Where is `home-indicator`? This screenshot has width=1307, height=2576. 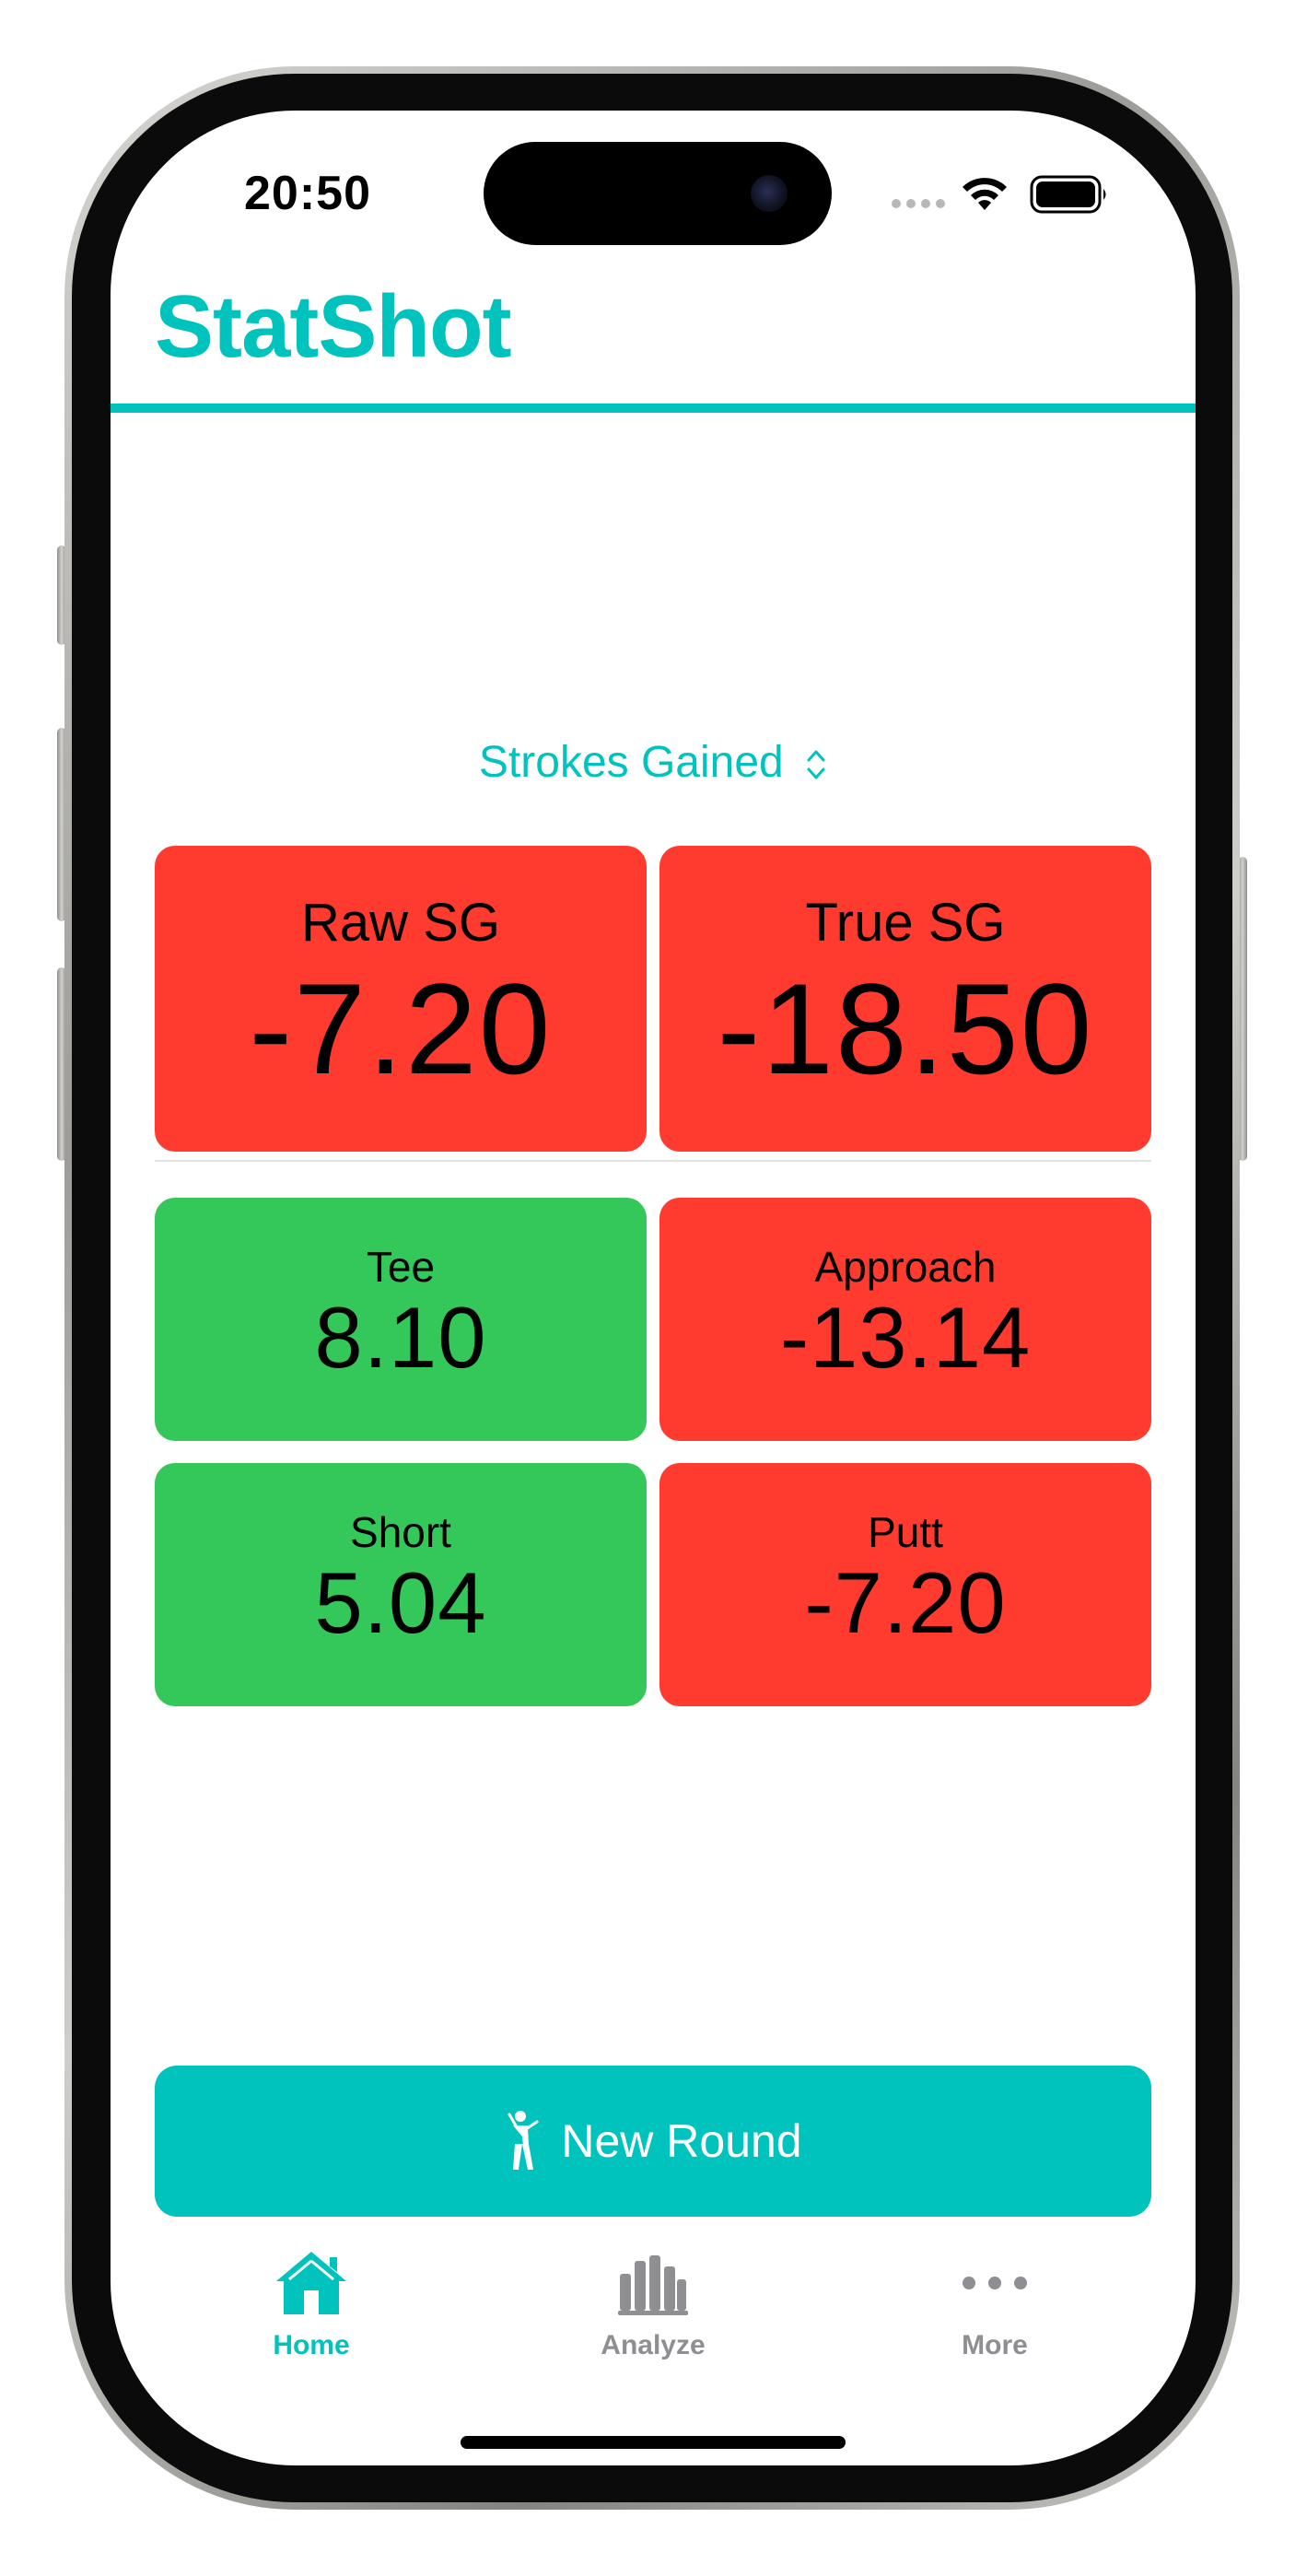
home-indicator is located at coordinates (653, 2442).